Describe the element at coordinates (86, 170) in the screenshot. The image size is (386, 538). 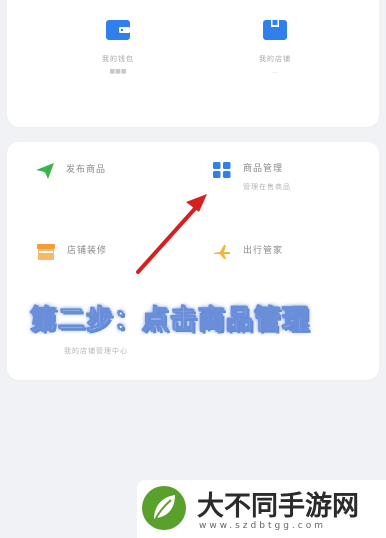
I see `menu-item-label: 发布商品` at that location.